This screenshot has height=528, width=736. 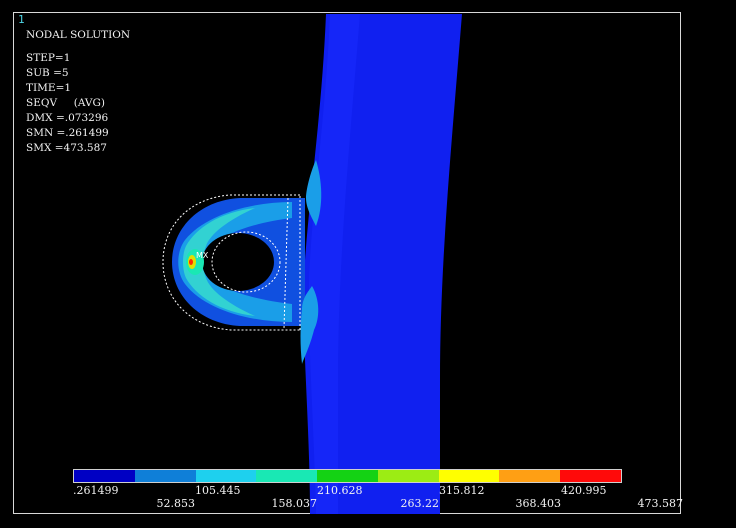 What do you see at coordinates (202, 255) in the screenshot?
I see `max-marker: MX` at bounding box center [202, 255].